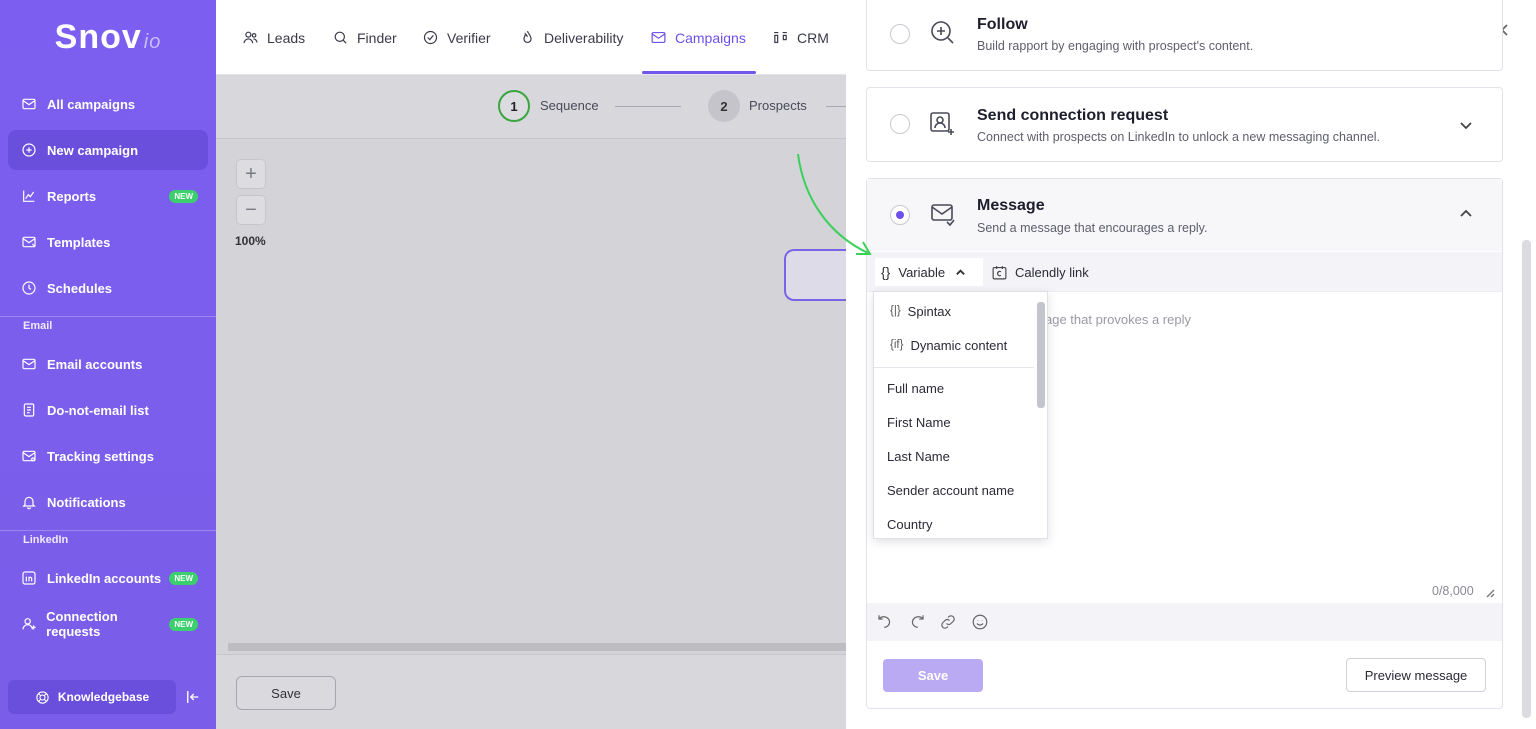 This screenshot has height=729, width=1536. I want to click on linkedin-icon, so click(29, 578).